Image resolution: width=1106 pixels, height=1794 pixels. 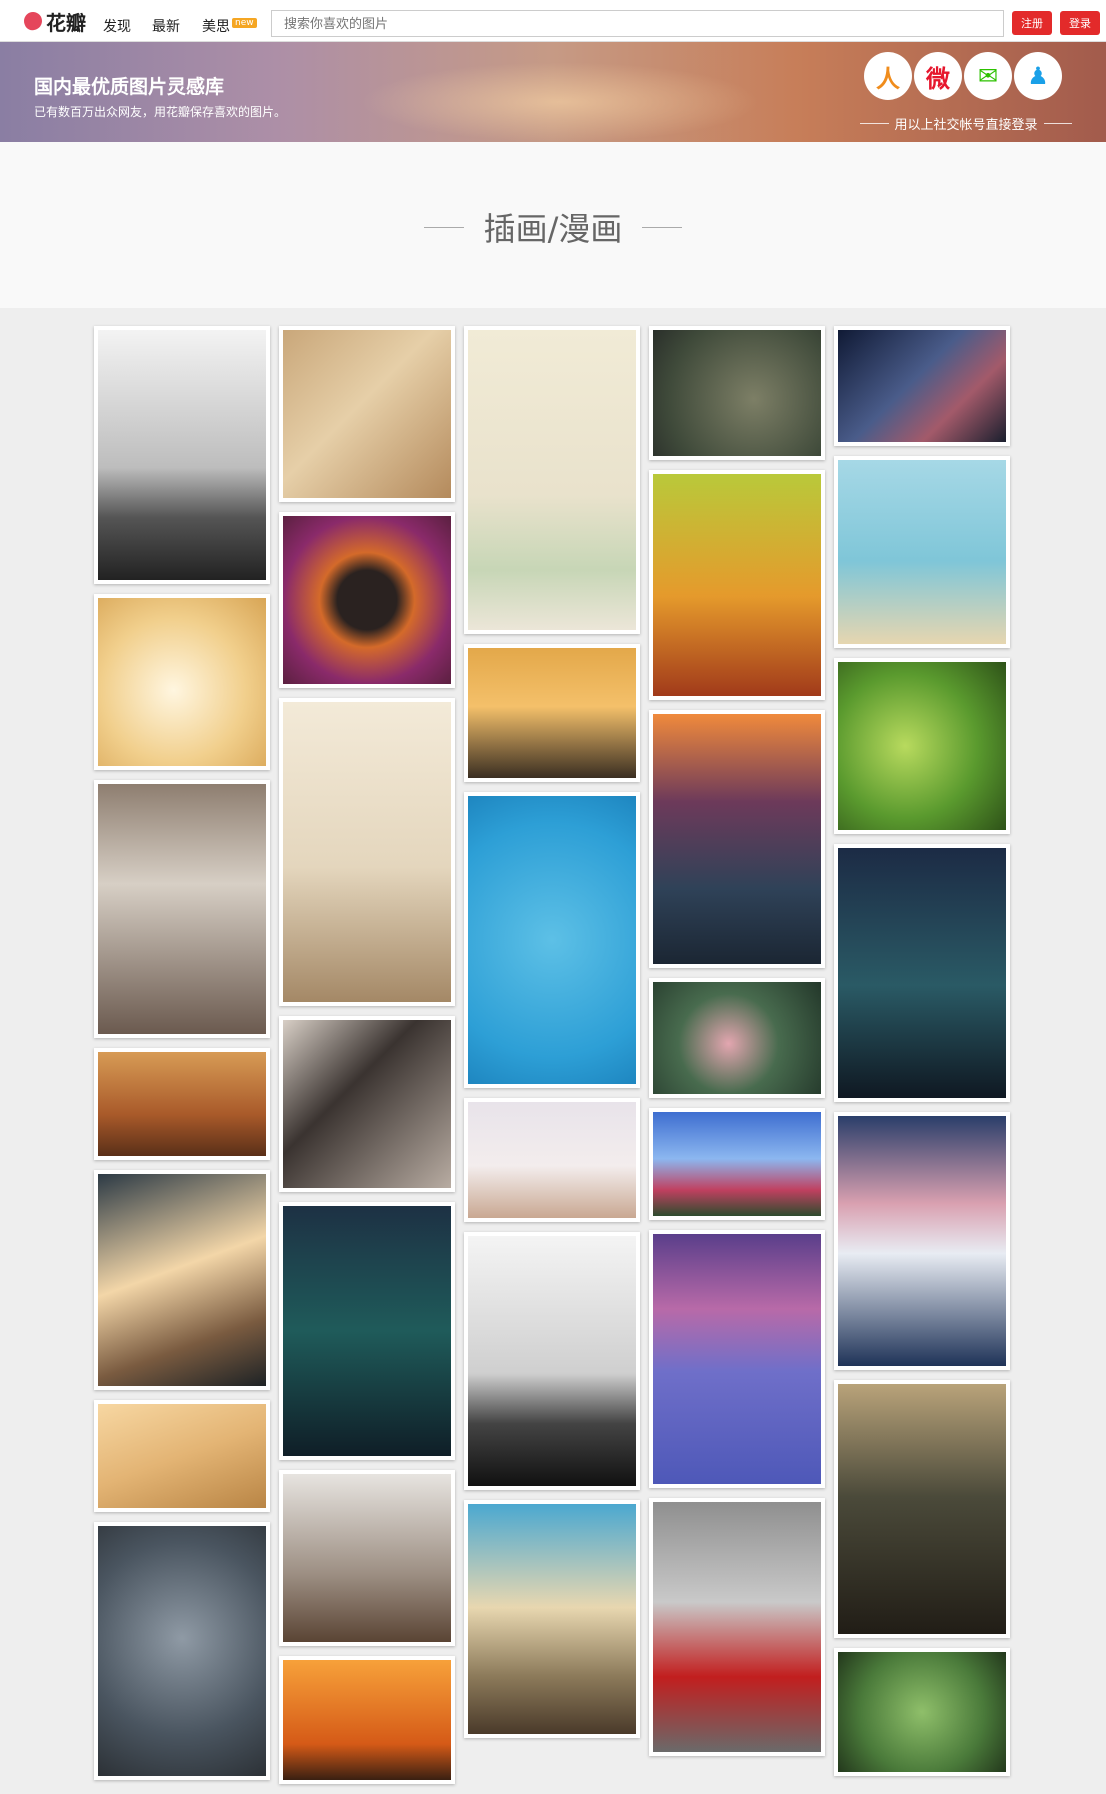 I want to click on petal-logo-icon, so click(x=33, y=21).